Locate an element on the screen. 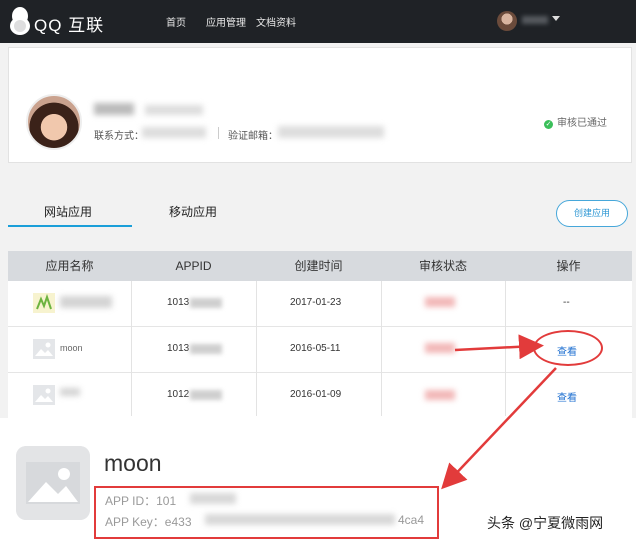 This screenshot has width=636, height=545. created-date-cell: 2016-01-09 is located at coordinates (316, 394).